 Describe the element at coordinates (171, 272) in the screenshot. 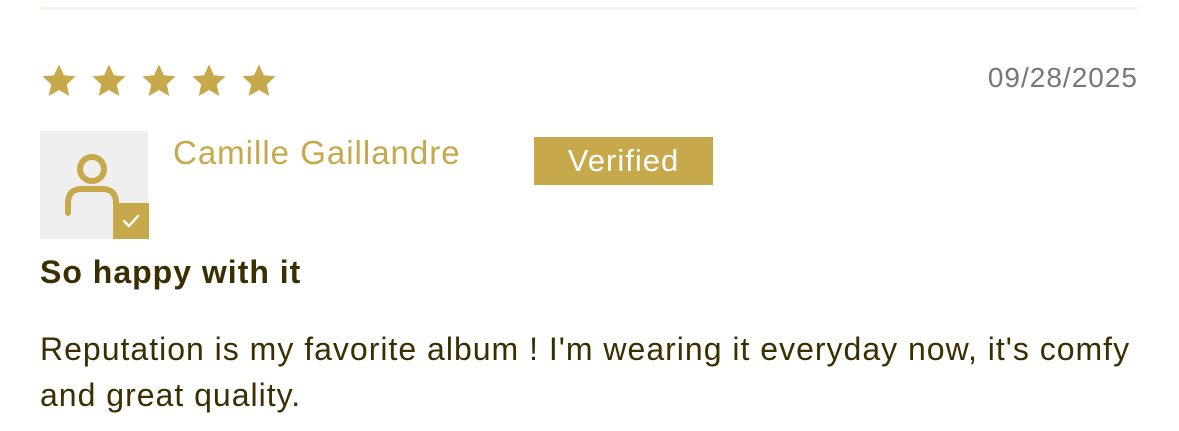

I see `review-title: So happy with it` at that location.